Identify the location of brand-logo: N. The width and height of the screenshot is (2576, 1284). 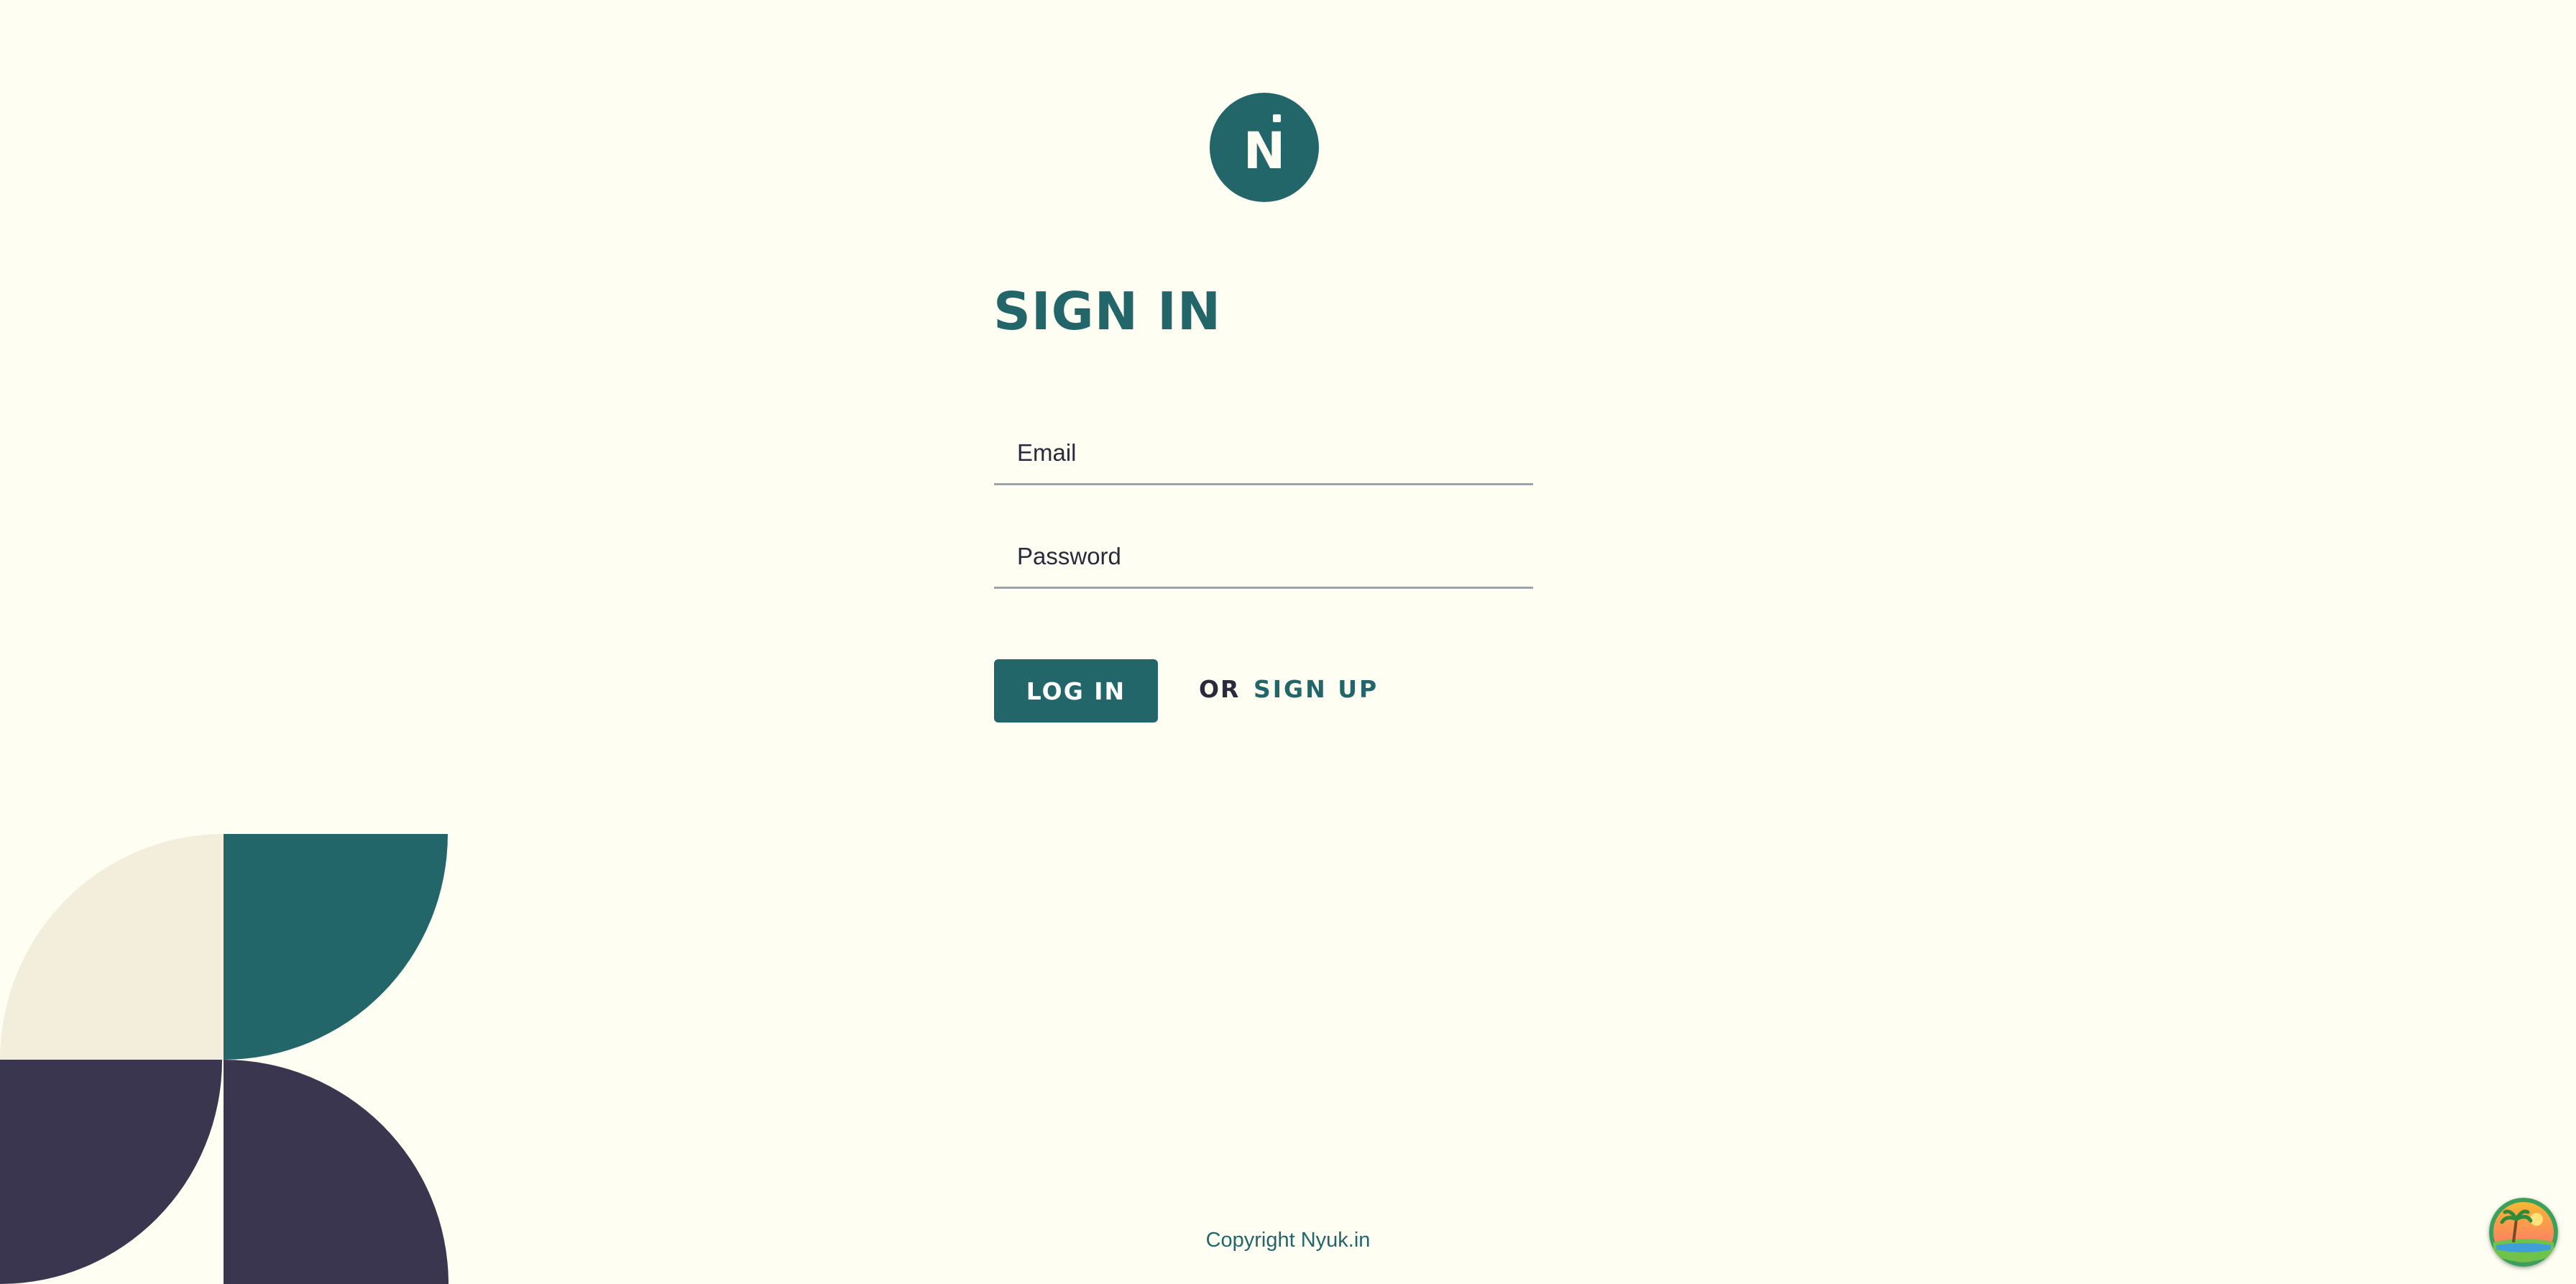
(1264, 147).